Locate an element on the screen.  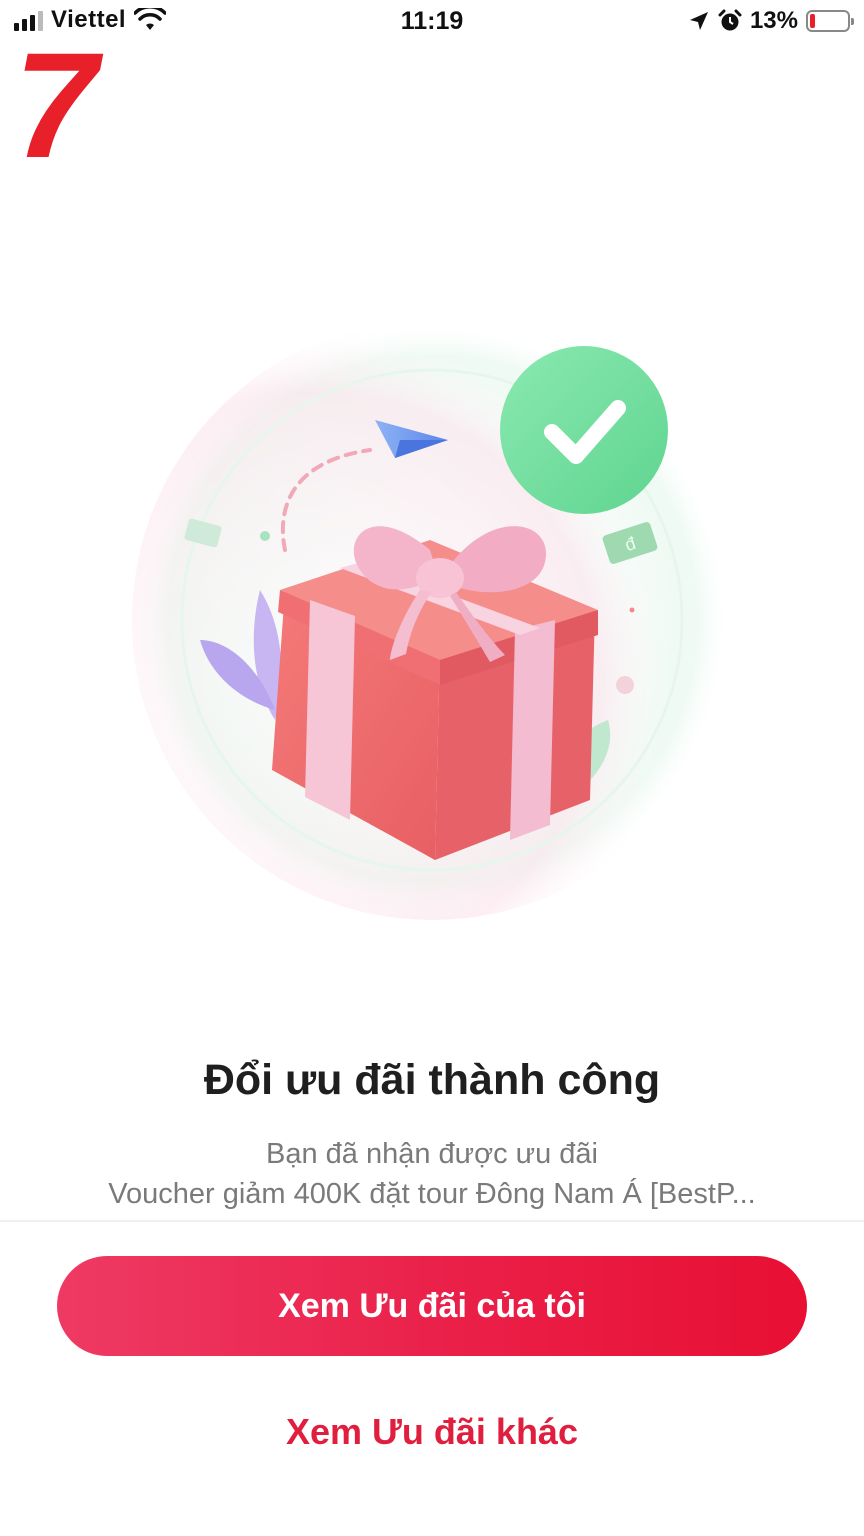
alarm-icon is located at coordinates (730, 20).